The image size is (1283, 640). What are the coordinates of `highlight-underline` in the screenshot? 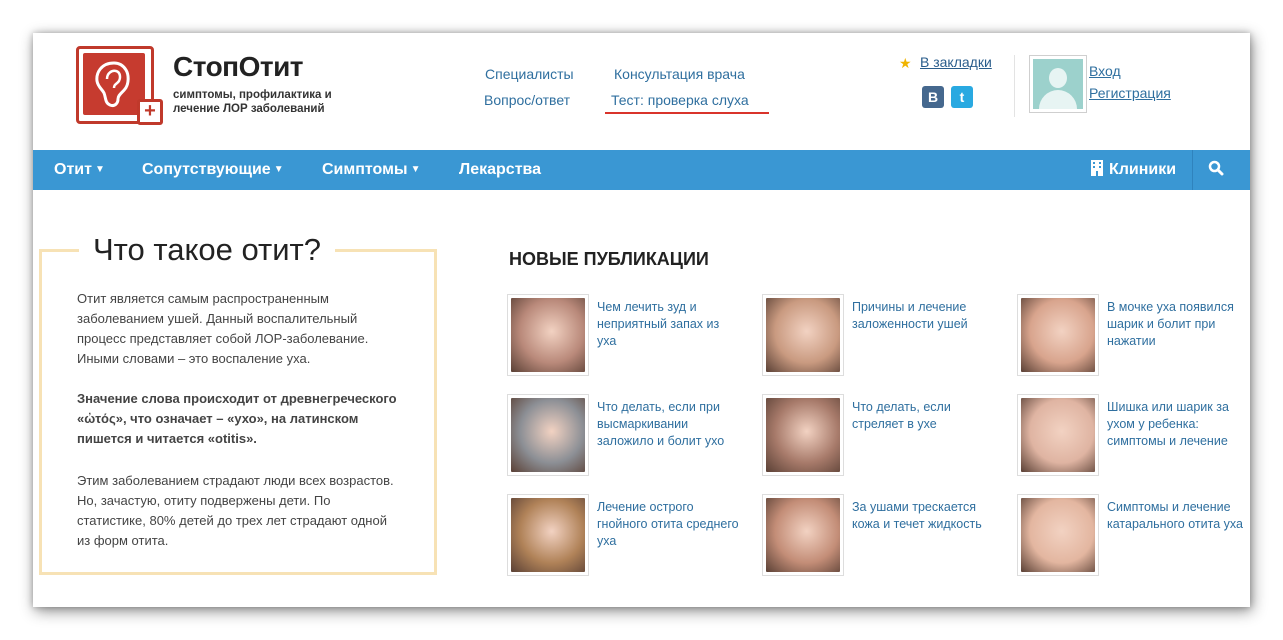 It's located at (687, 113).